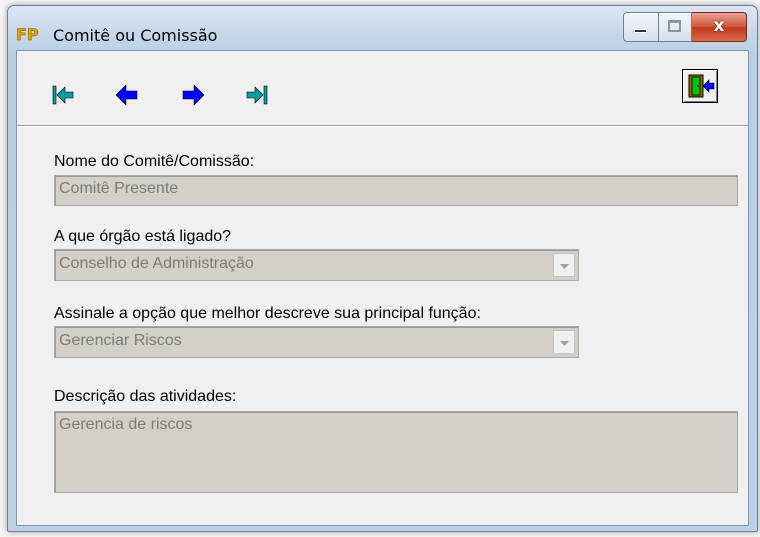 This screenshot has height=537, width=760. Describe the element at coordinates (396, 452) in the screenshot. I see `description-textarea: Gerencia de riscos` at that location.